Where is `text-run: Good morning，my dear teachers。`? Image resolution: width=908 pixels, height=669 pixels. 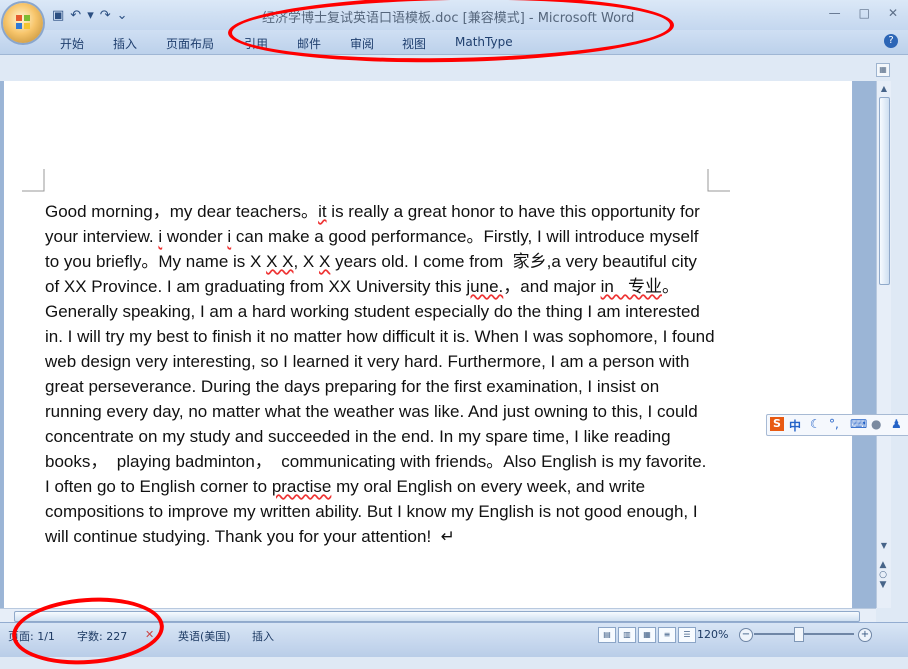 text-run: Good morning，my dear teachers。 is located at coordinates (182, 211).